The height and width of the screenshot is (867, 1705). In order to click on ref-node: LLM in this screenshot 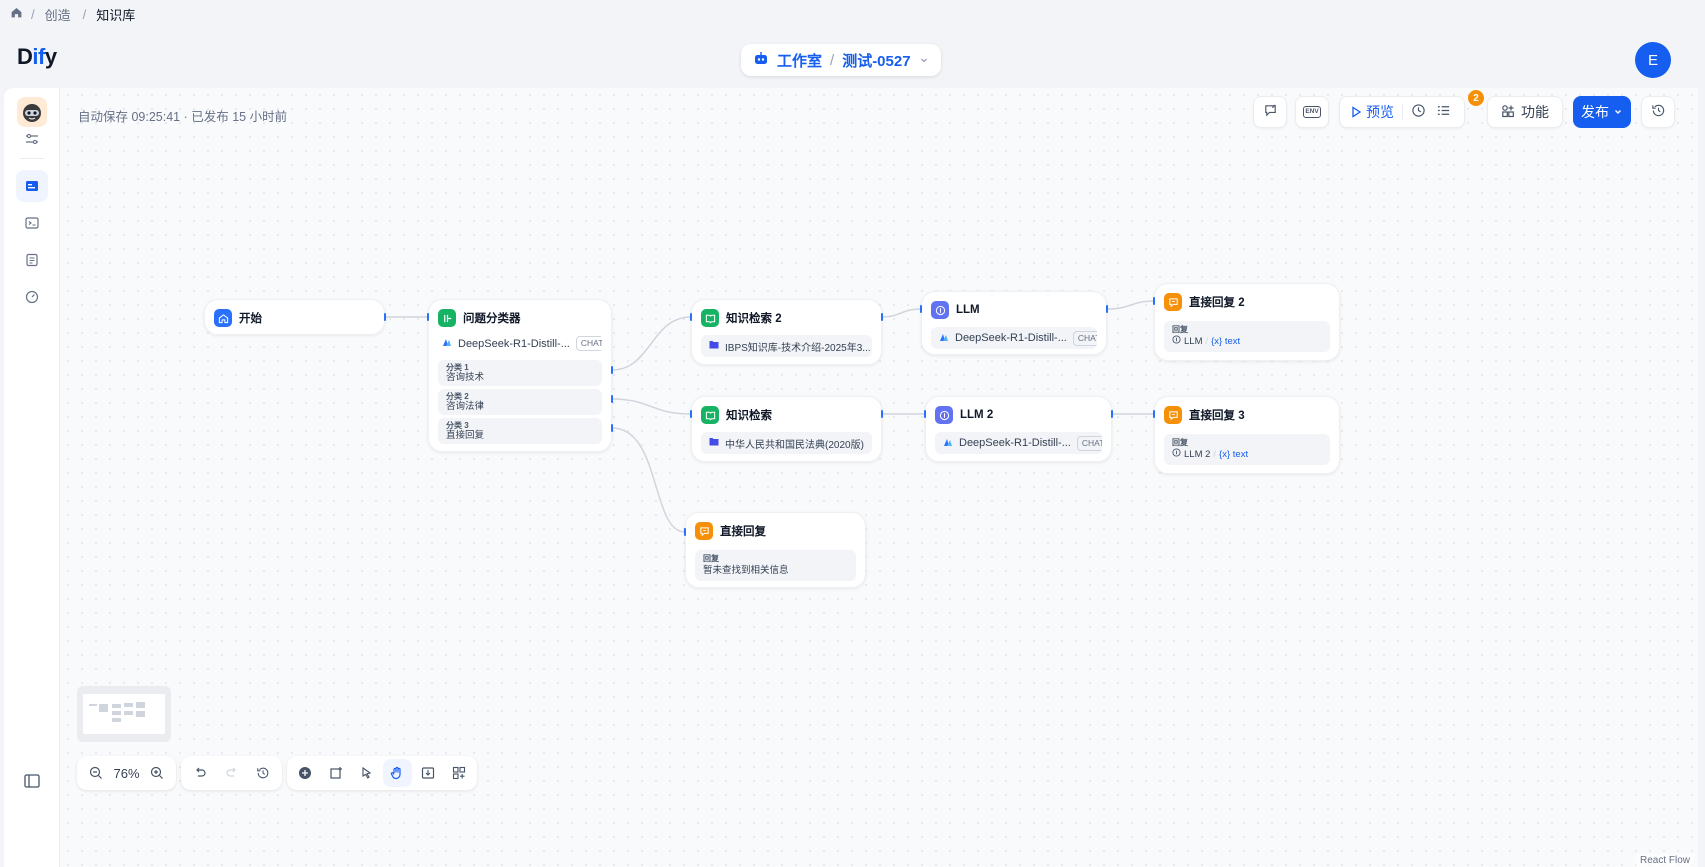, I will do `click(1193, 341)`.